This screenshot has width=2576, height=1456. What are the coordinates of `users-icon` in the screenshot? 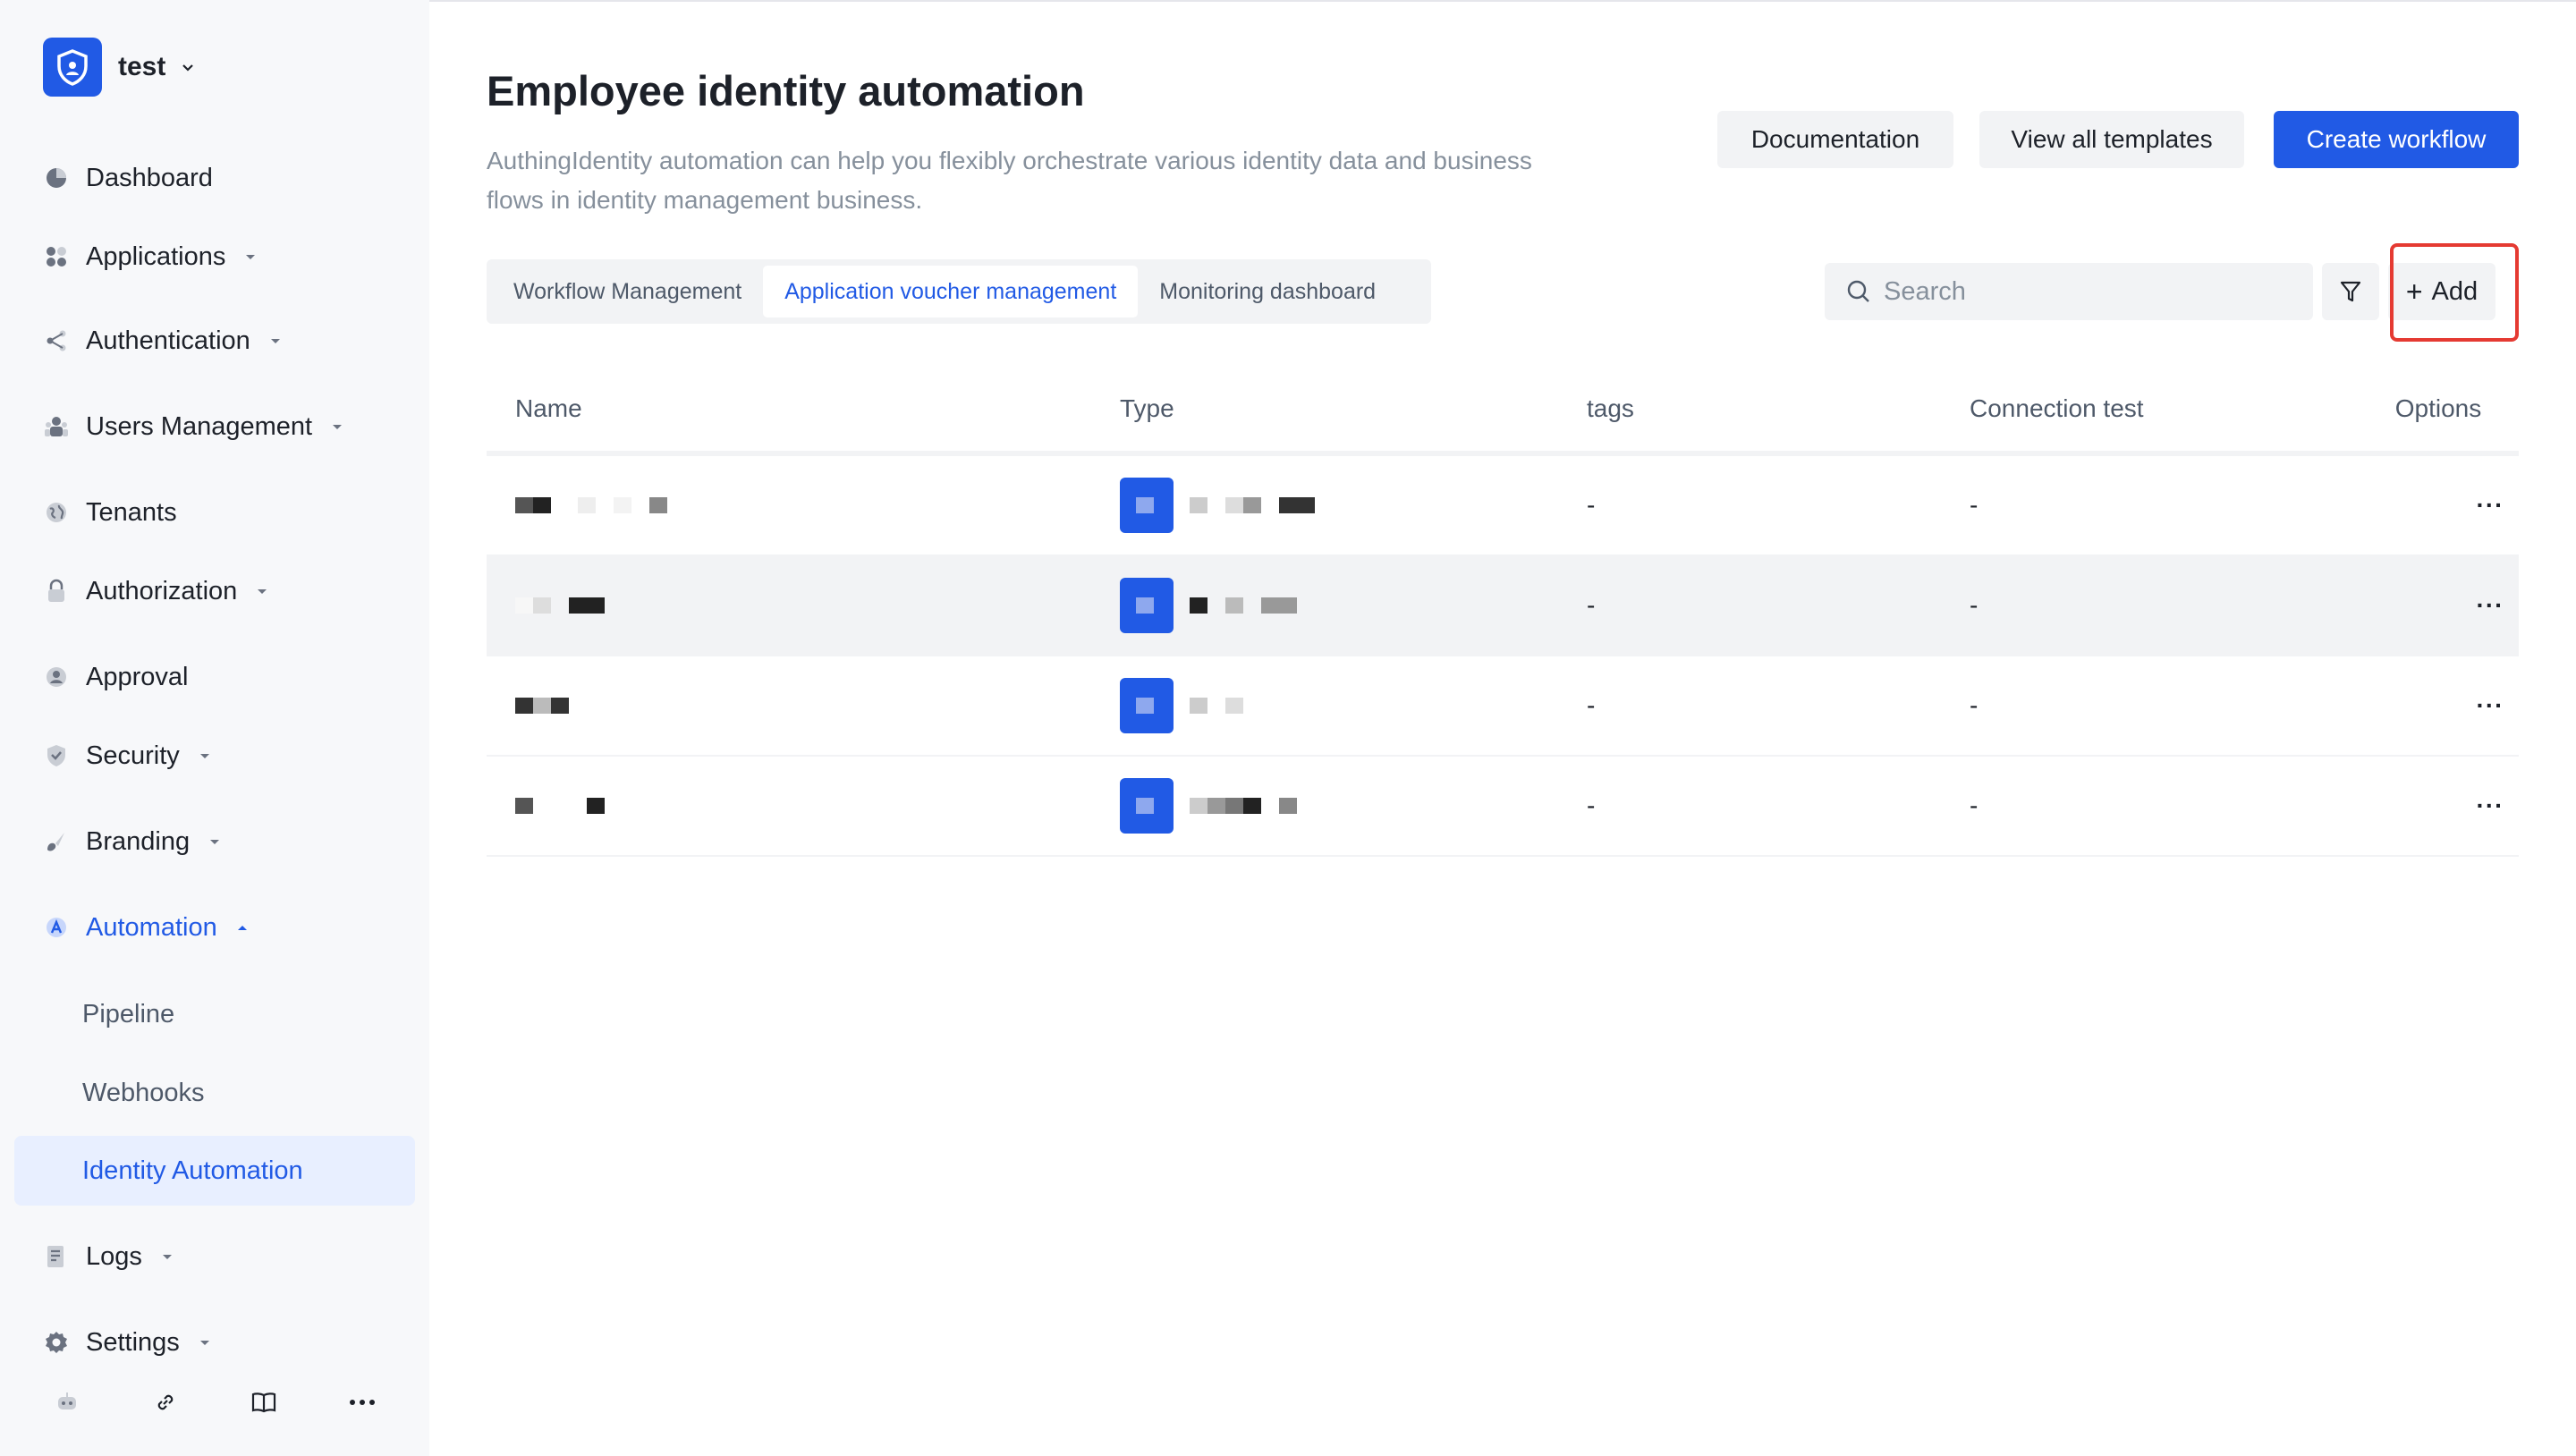 It's located at (56, 426).